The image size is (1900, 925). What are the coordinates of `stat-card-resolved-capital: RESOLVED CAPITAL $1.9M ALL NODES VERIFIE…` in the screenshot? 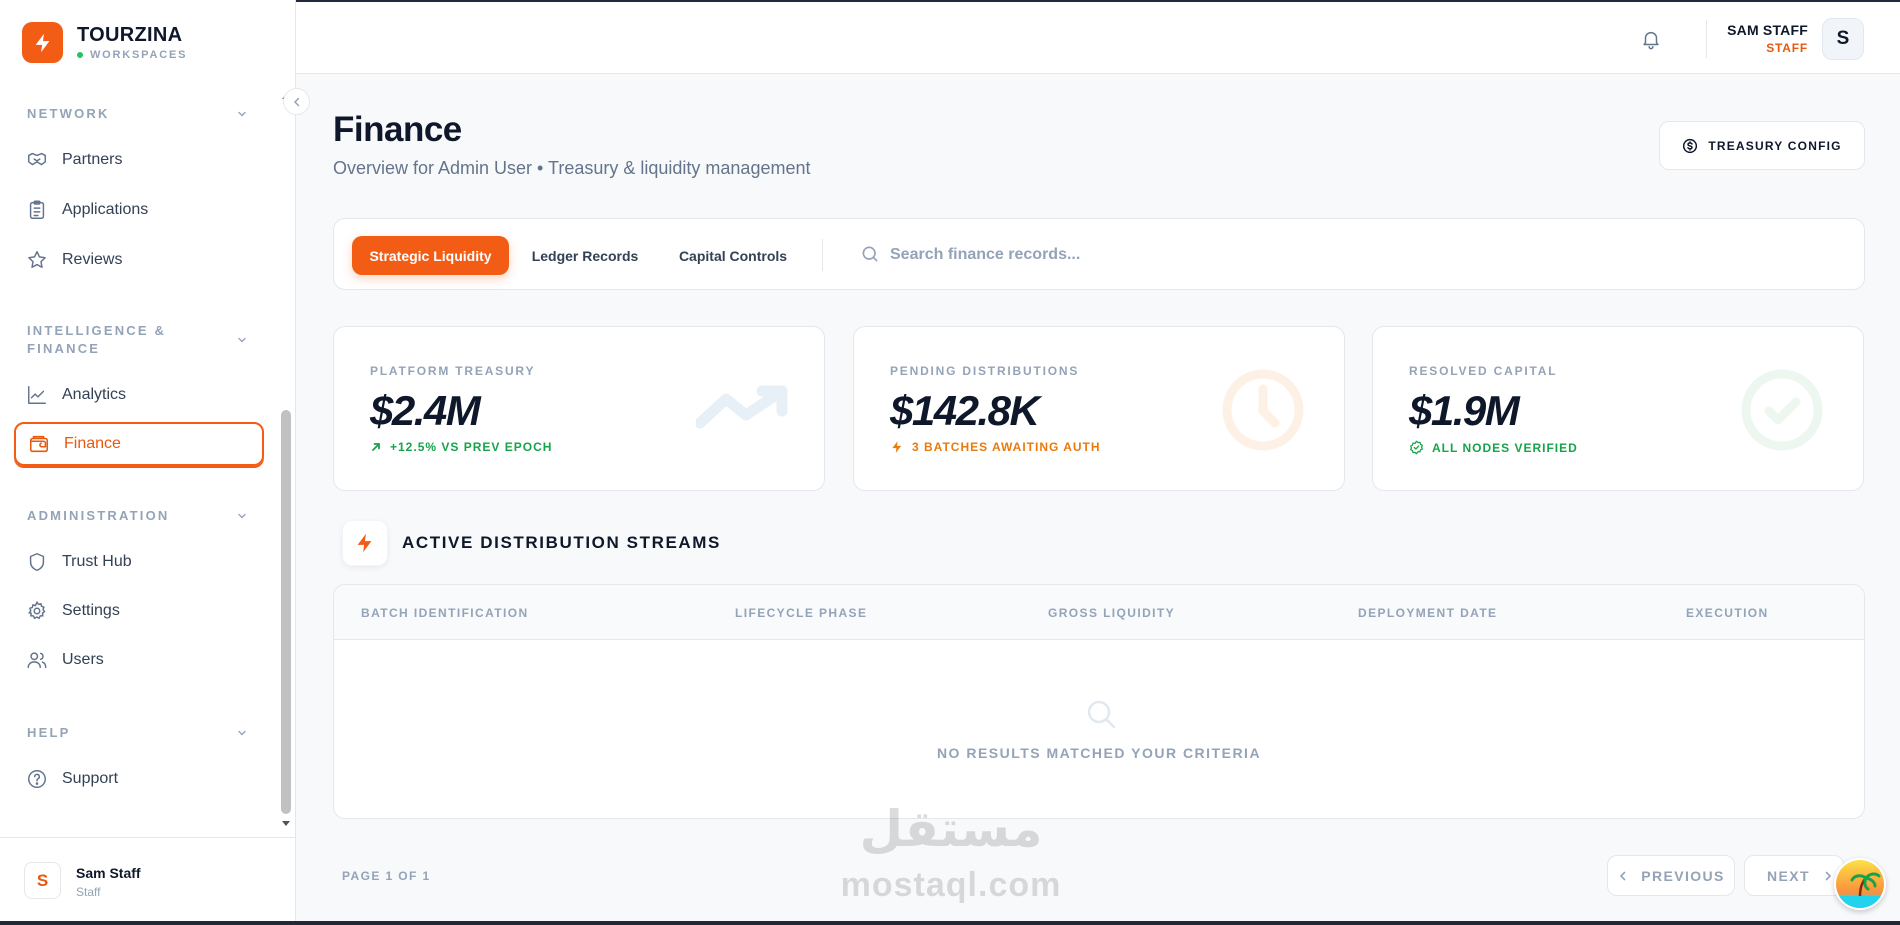 It's located at (1618, 408).